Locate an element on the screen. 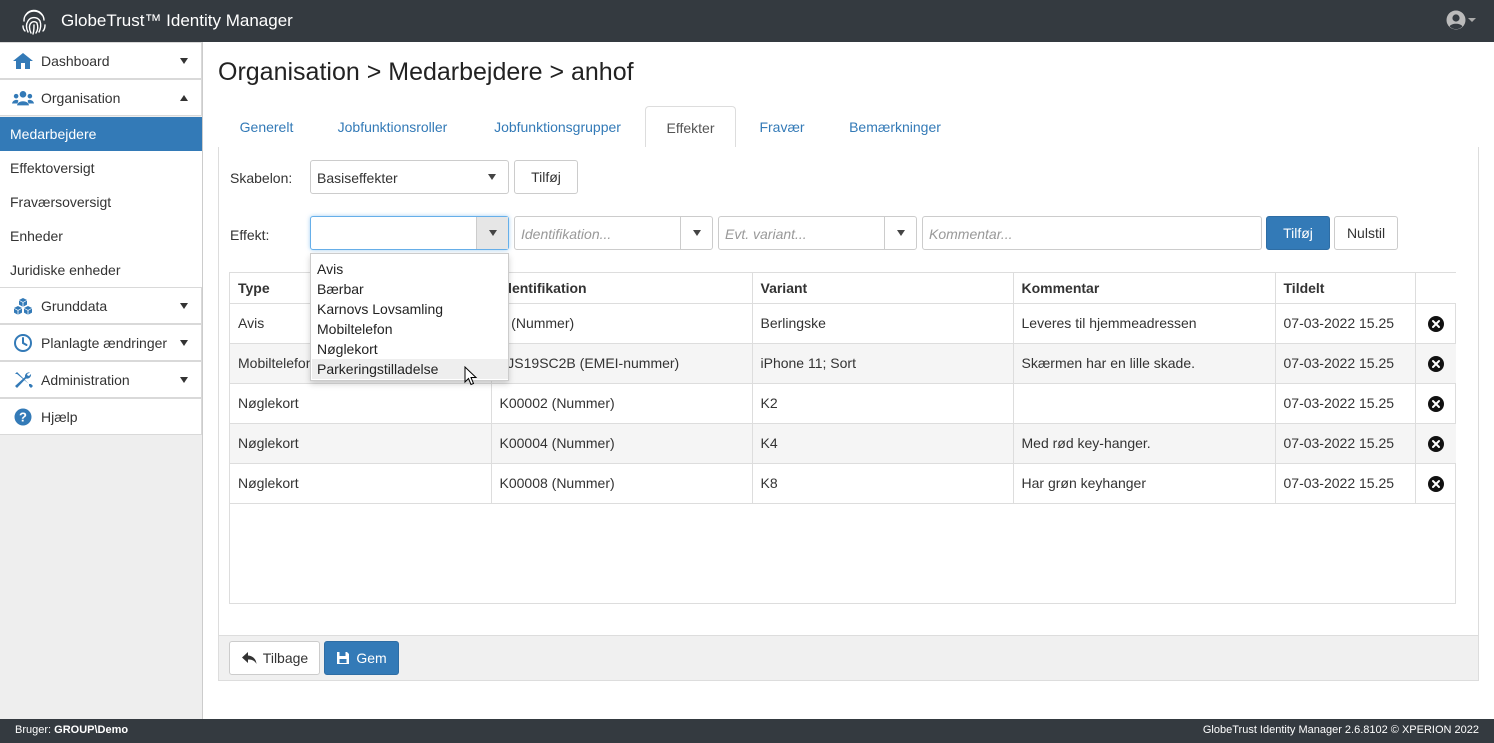 This screenshot has width=1494, height=743. tab-effekter: Effekter is located at coordinates (690, 127).